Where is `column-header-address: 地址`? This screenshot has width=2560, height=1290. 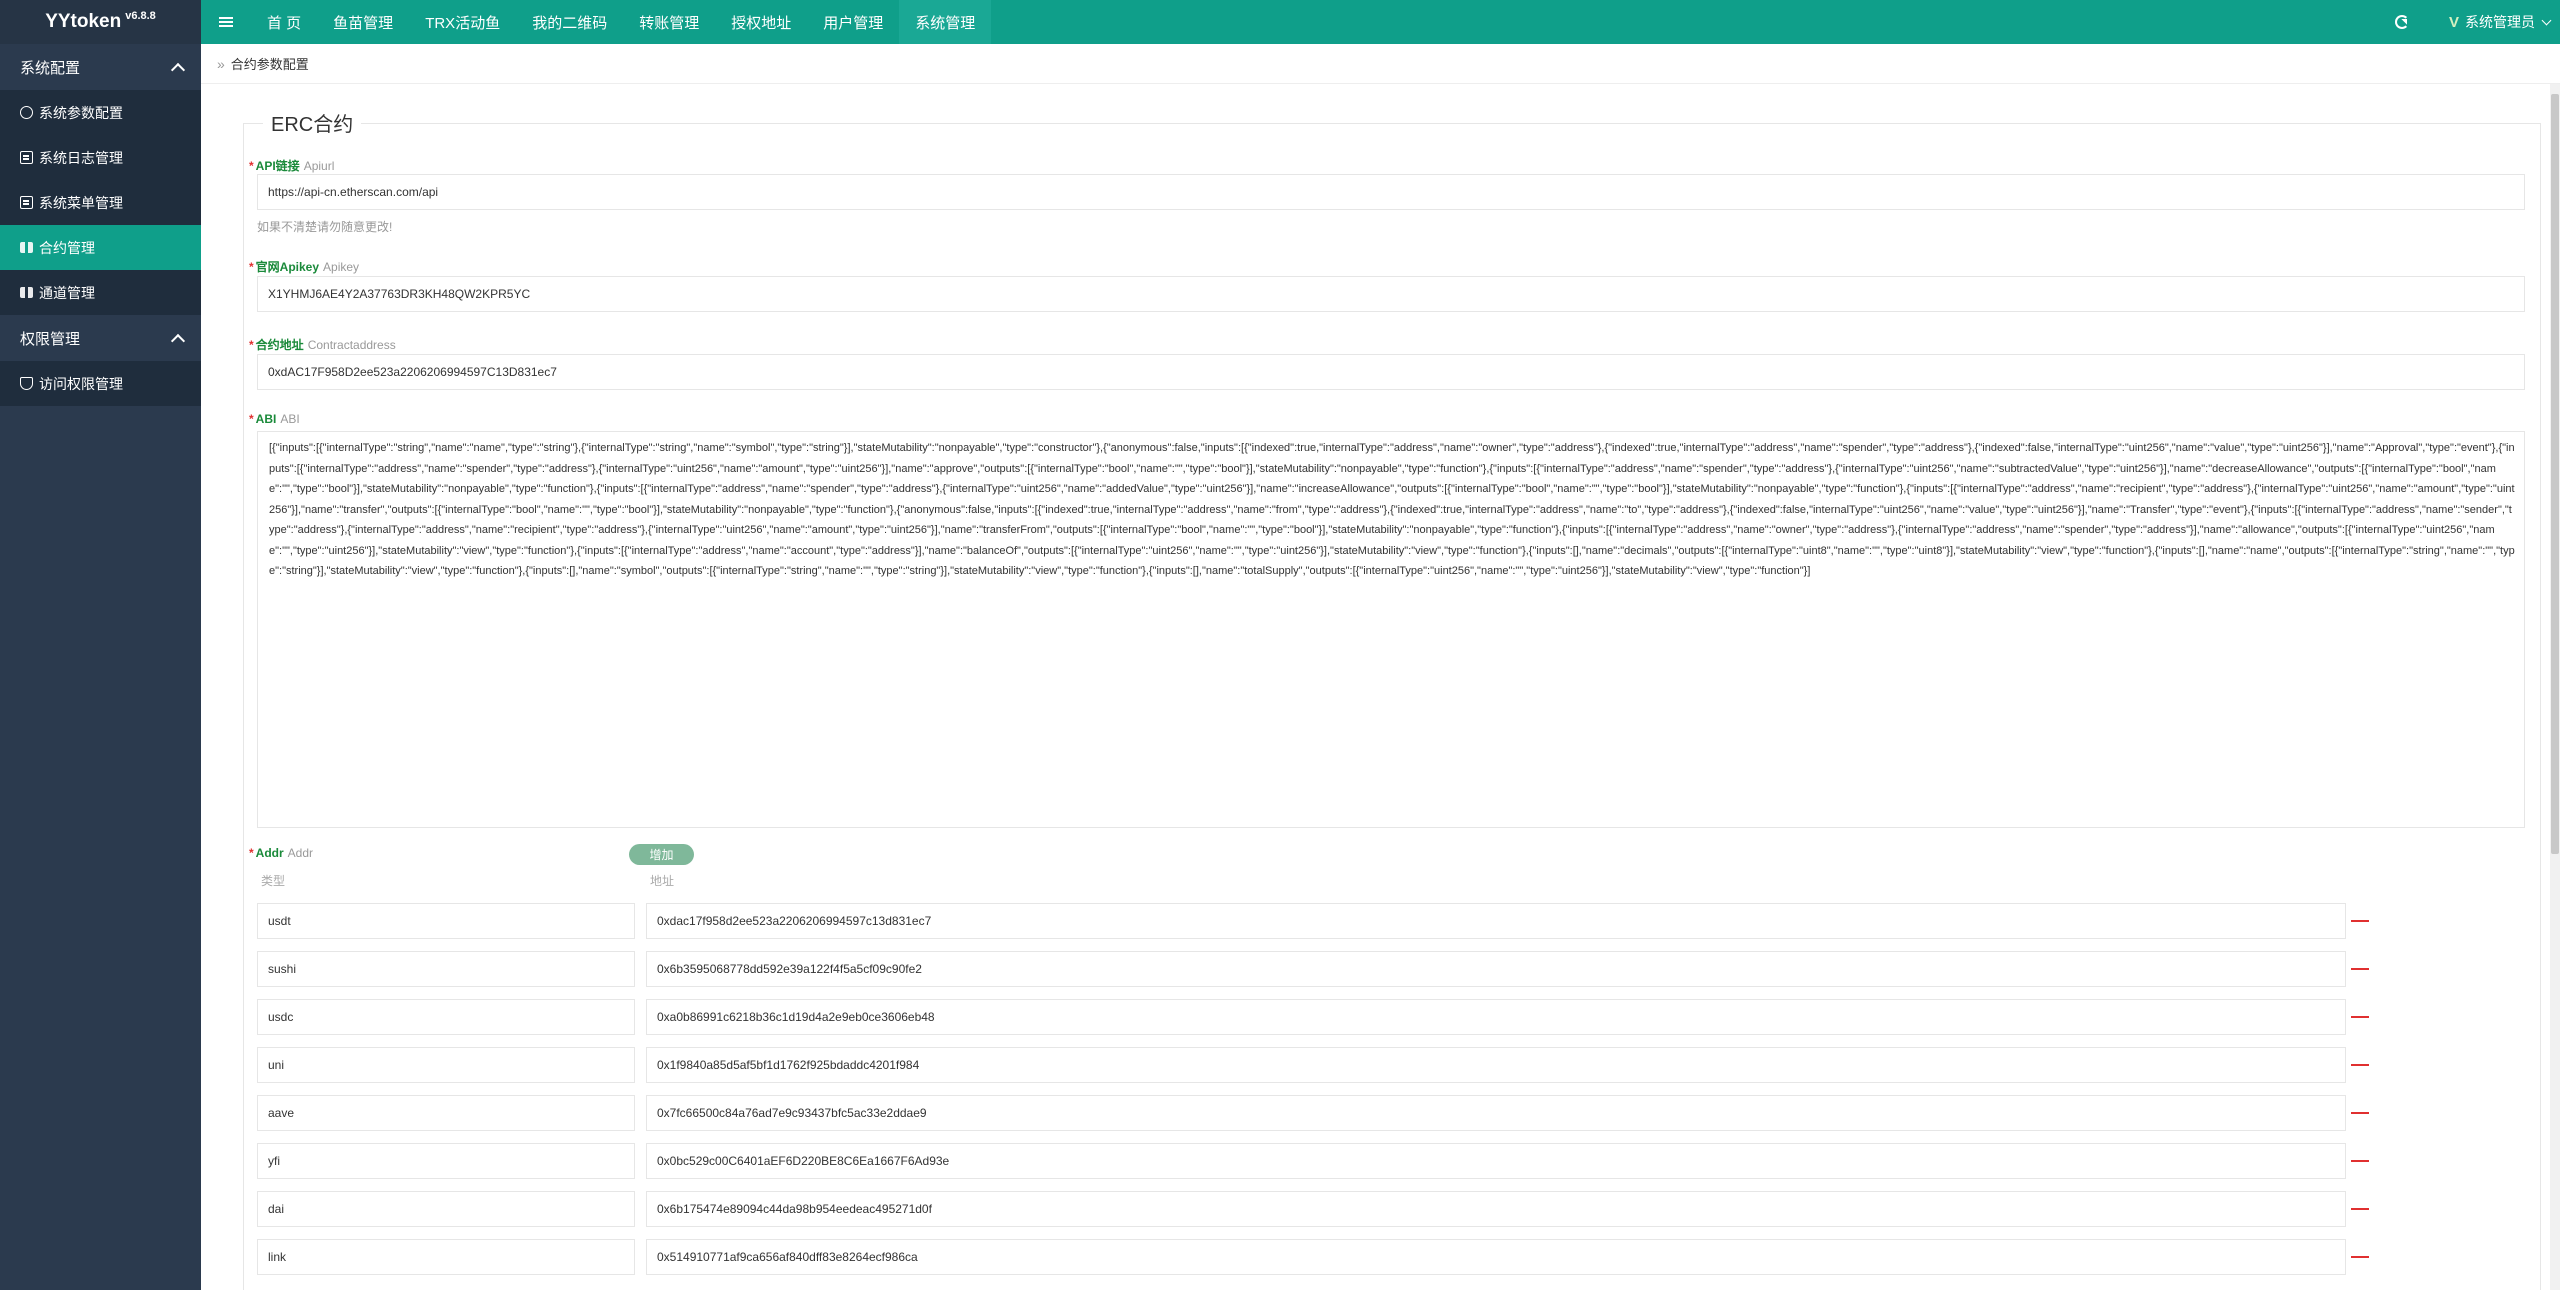 column-header-address: 地址 is located at coordinates (662, 881).